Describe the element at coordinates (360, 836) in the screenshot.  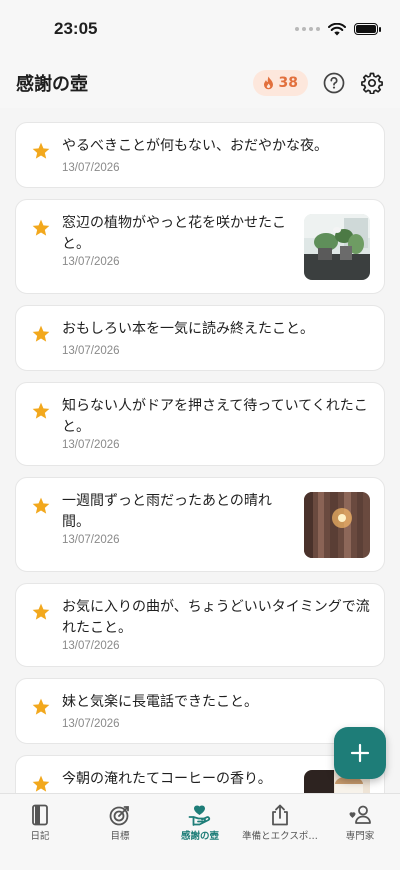
I see `tab-label: 専門家` at that location.